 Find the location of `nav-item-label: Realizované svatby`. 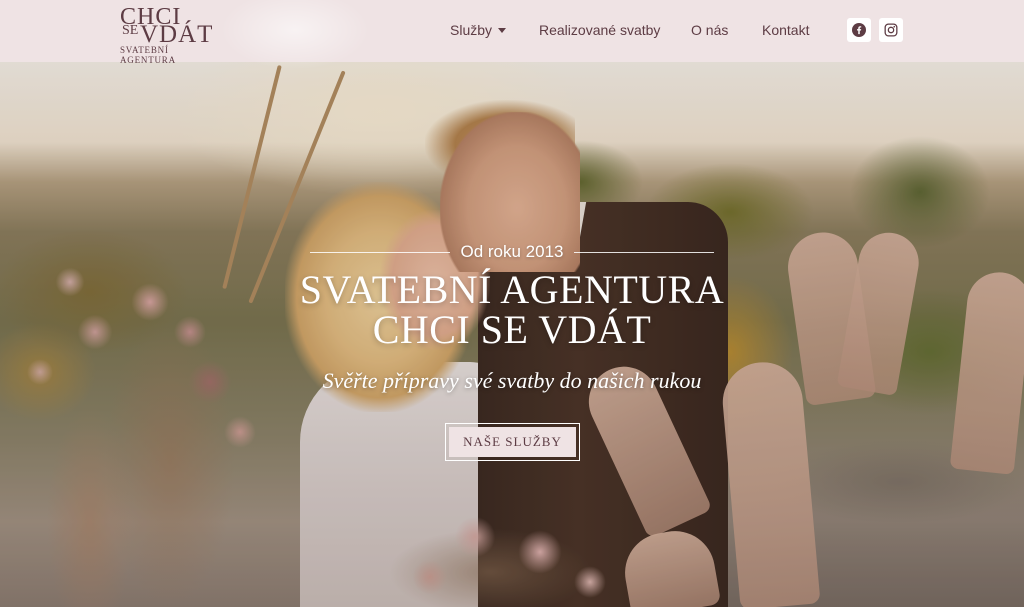

nav-item-label: Realizované svatby is located at coordinates (600, 30).